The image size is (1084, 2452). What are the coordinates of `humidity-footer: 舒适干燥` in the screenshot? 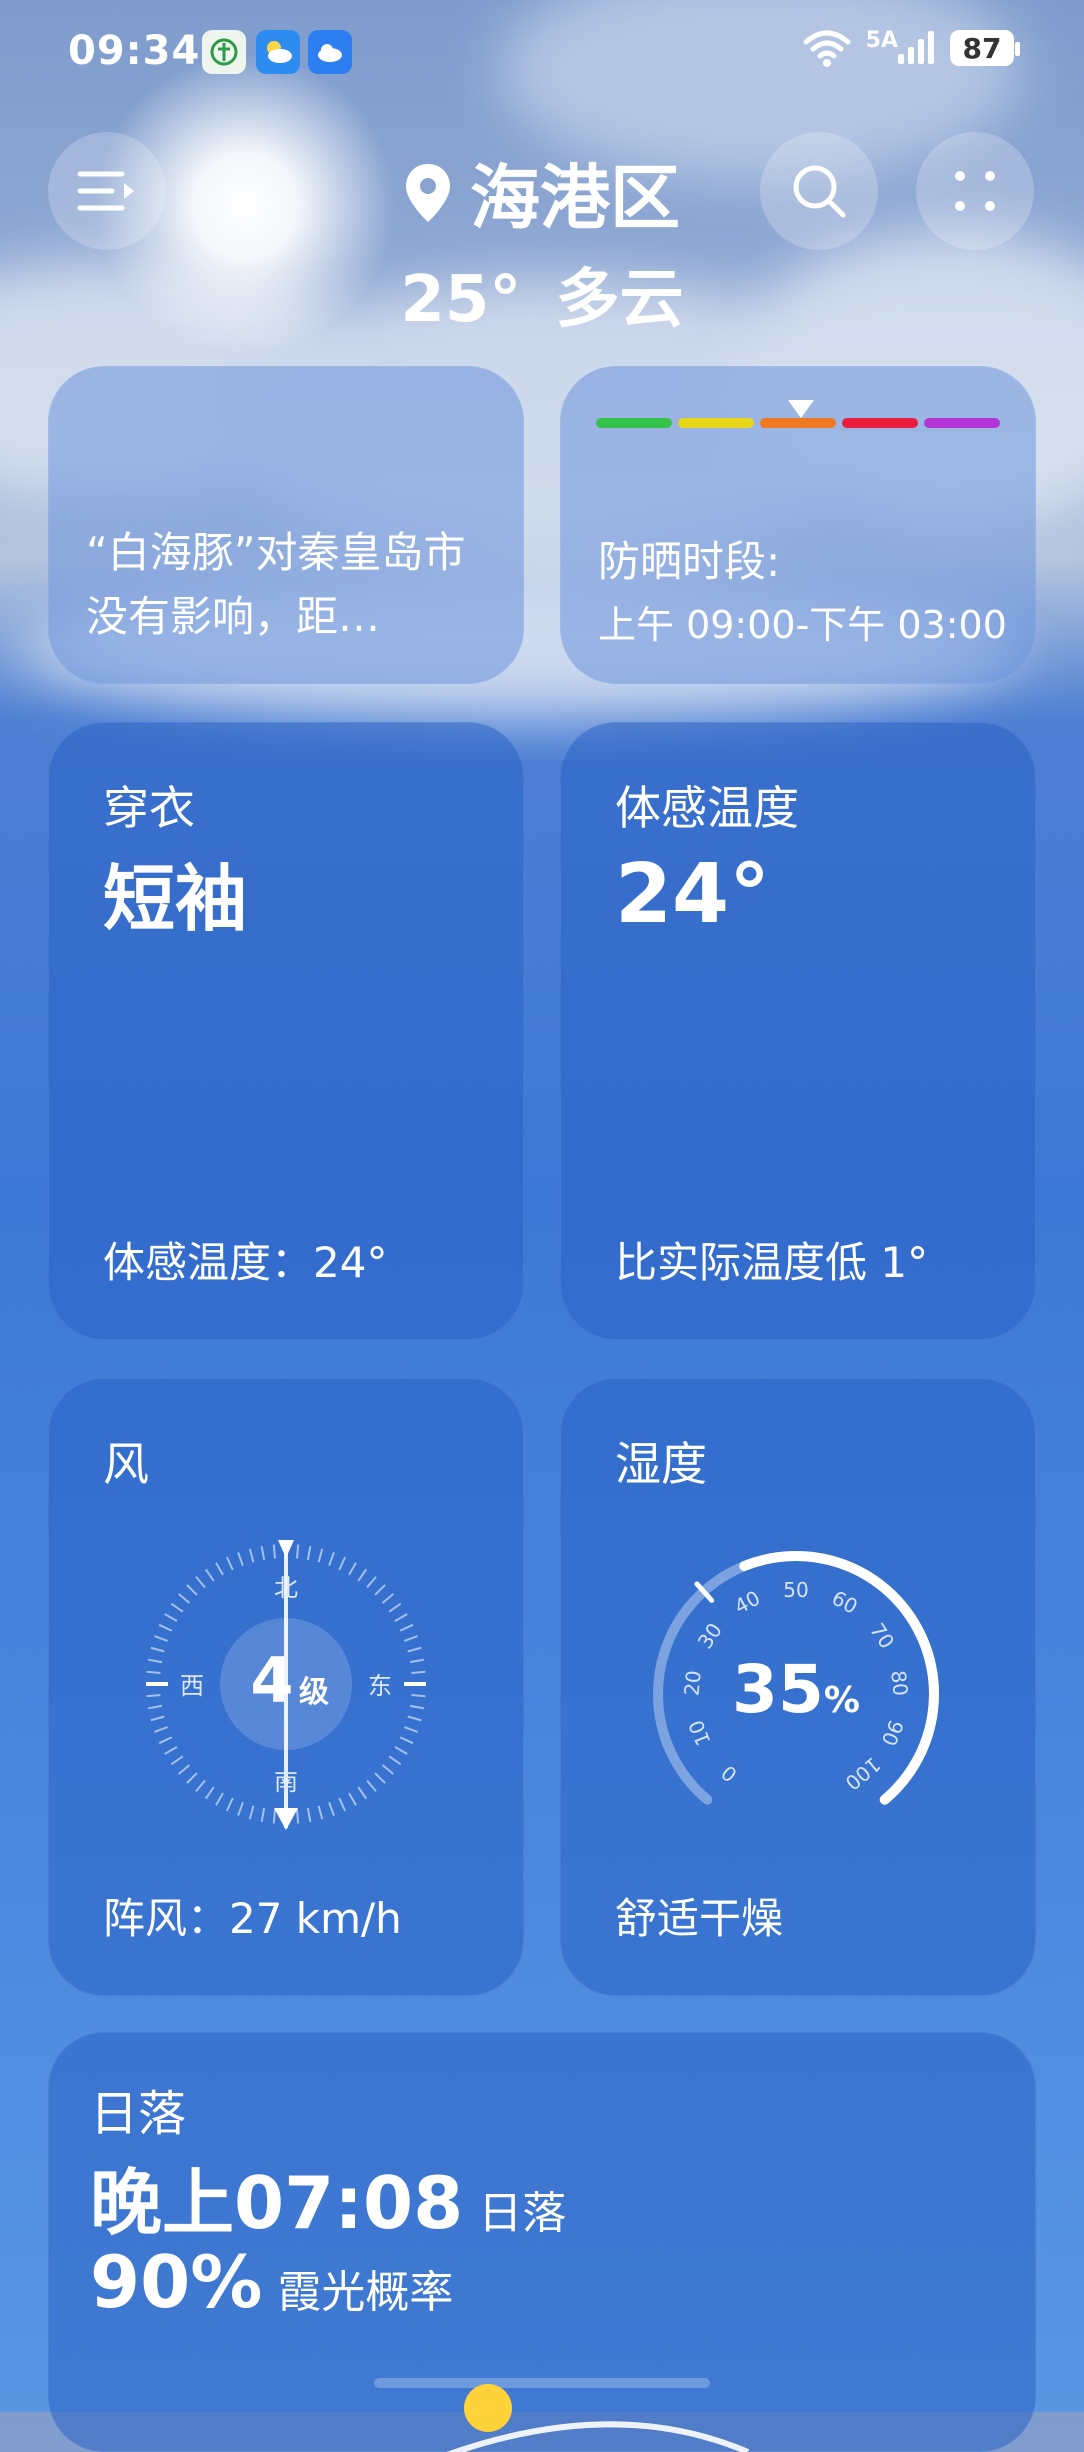 It's located at (699, 1918).